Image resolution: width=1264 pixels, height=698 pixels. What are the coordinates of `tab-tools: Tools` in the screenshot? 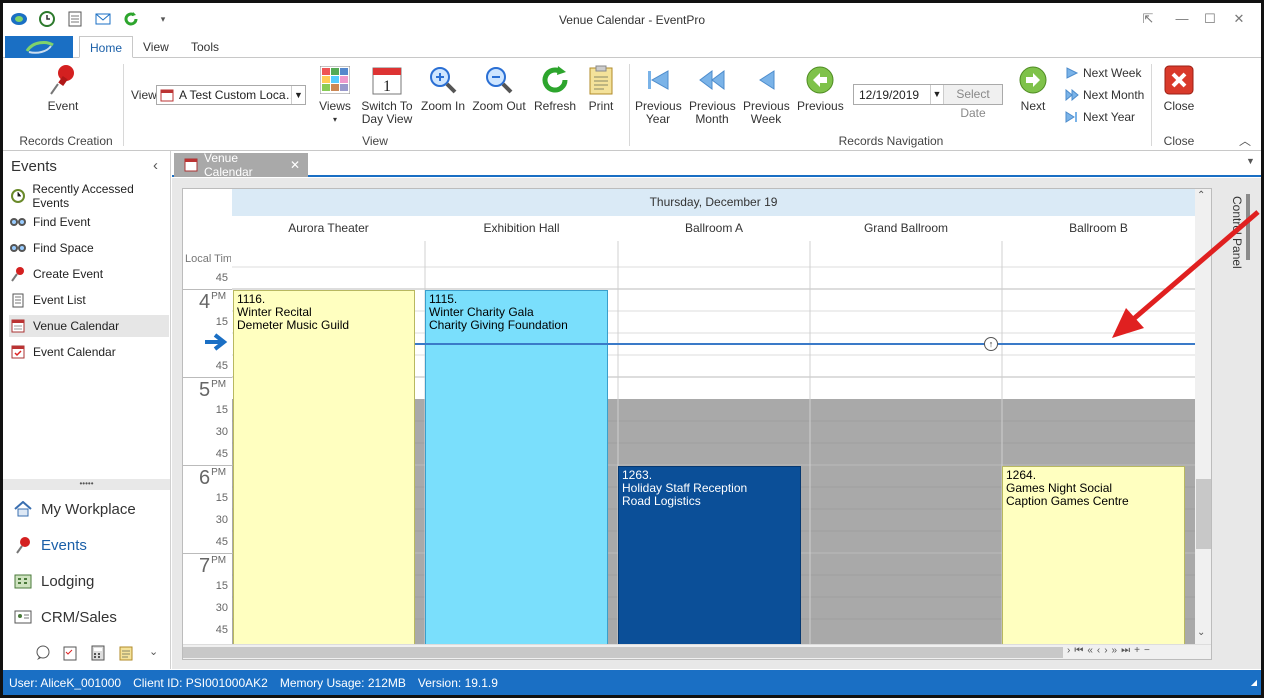 It's located at (205, 47).